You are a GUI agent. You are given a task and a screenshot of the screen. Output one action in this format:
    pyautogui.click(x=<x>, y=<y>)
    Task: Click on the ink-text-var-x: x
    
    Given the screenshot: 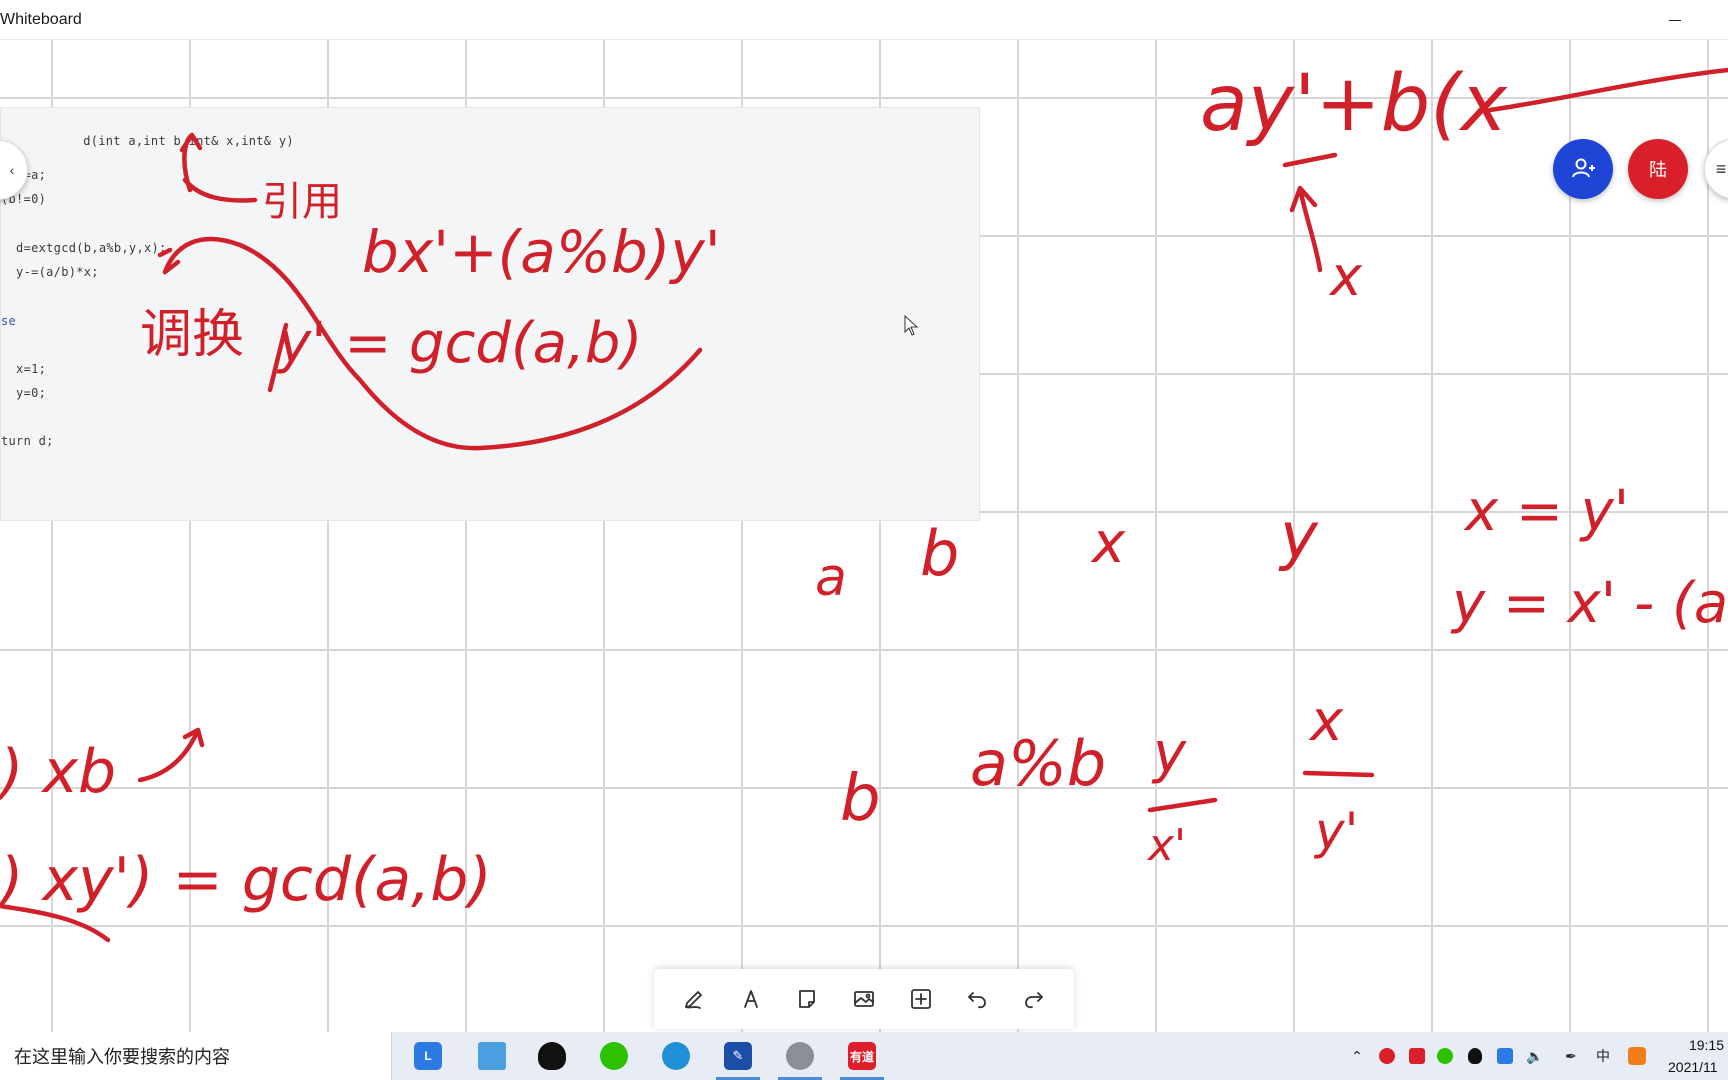 What is the action you would take?
    pyautogui.click(x=1108, y=543)
    